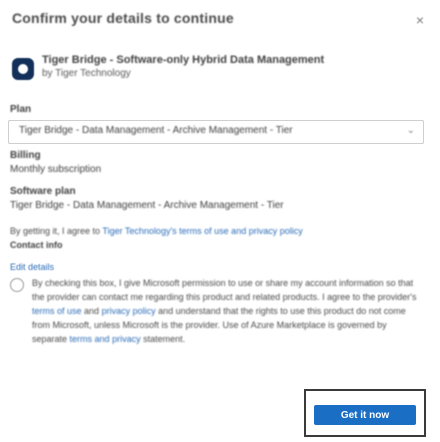  I want to click on dialog-title: Confirm your details to continue, so click(123, 18).